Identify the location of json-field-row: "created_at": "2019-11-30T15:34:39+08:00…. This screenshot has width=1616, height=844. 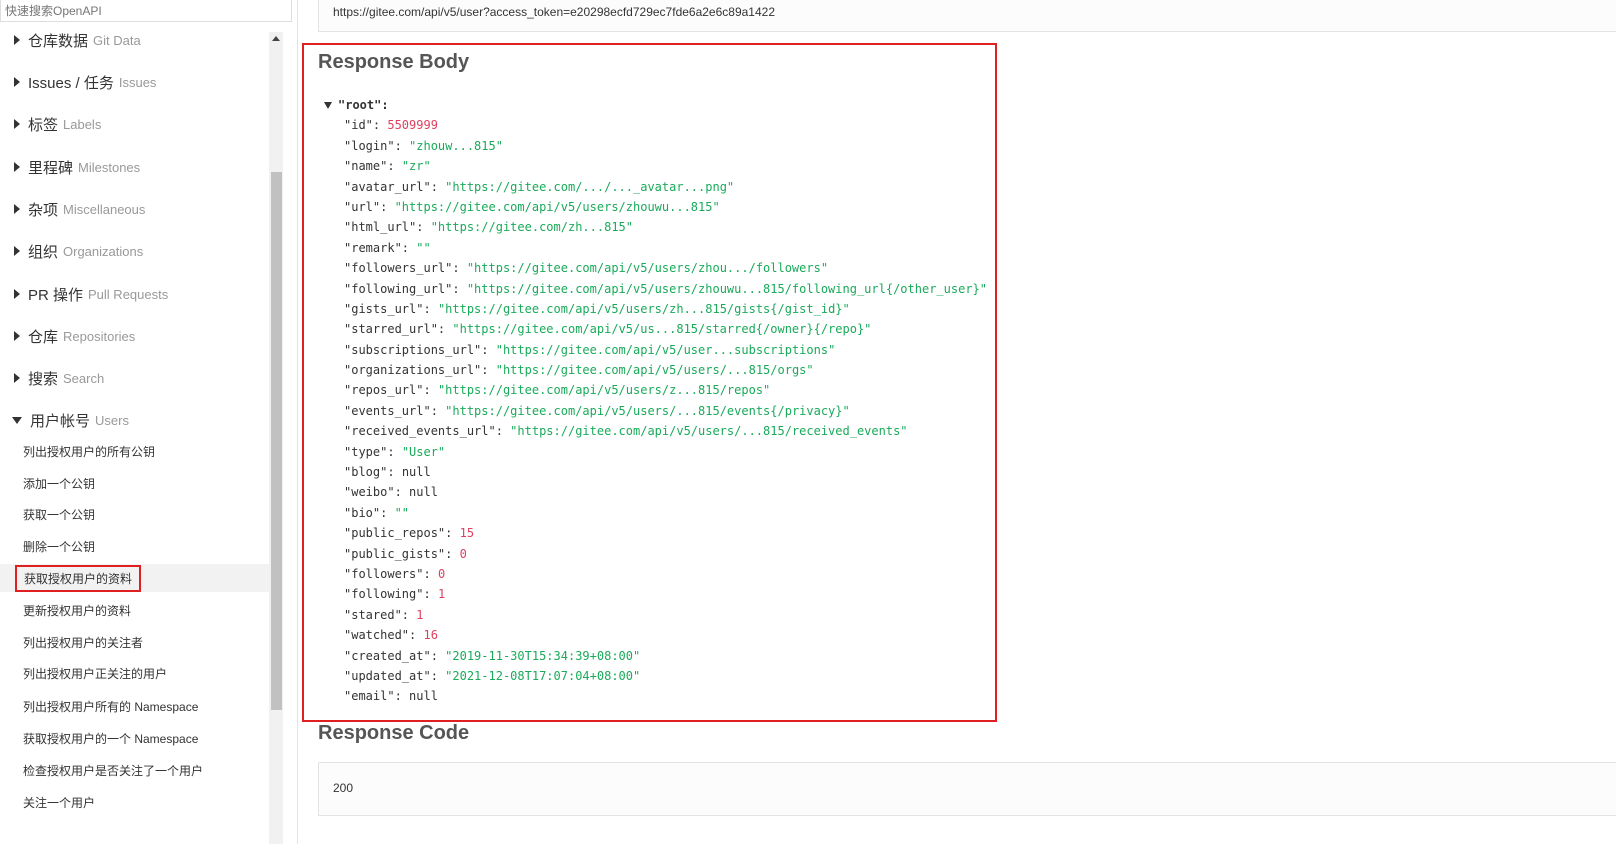
(654, 656).